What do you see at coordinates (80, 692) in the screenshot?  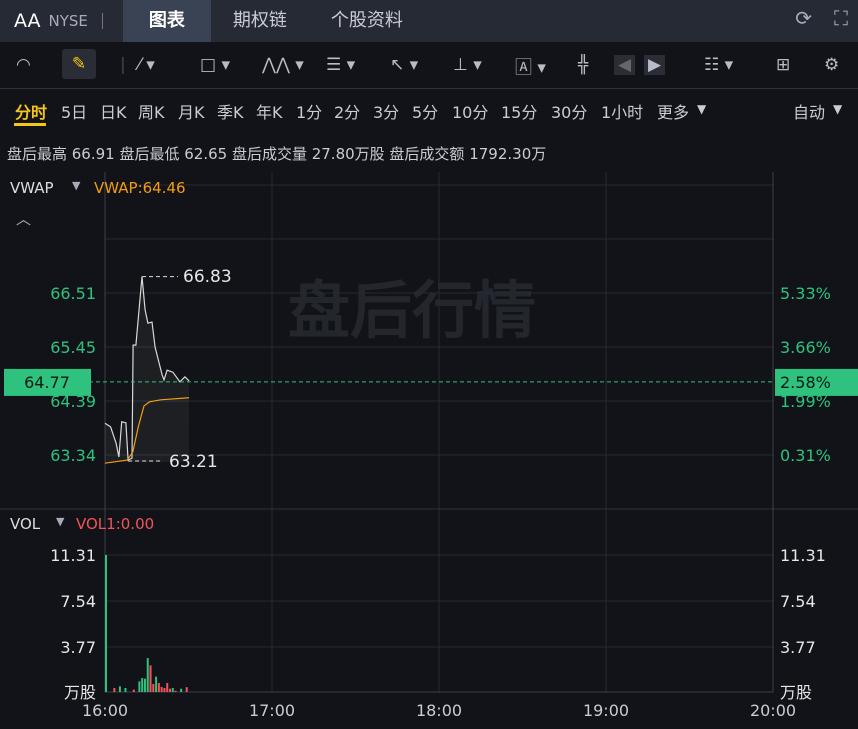 I see `vol-unit-left: 万股` at bounding box center [80, 692].